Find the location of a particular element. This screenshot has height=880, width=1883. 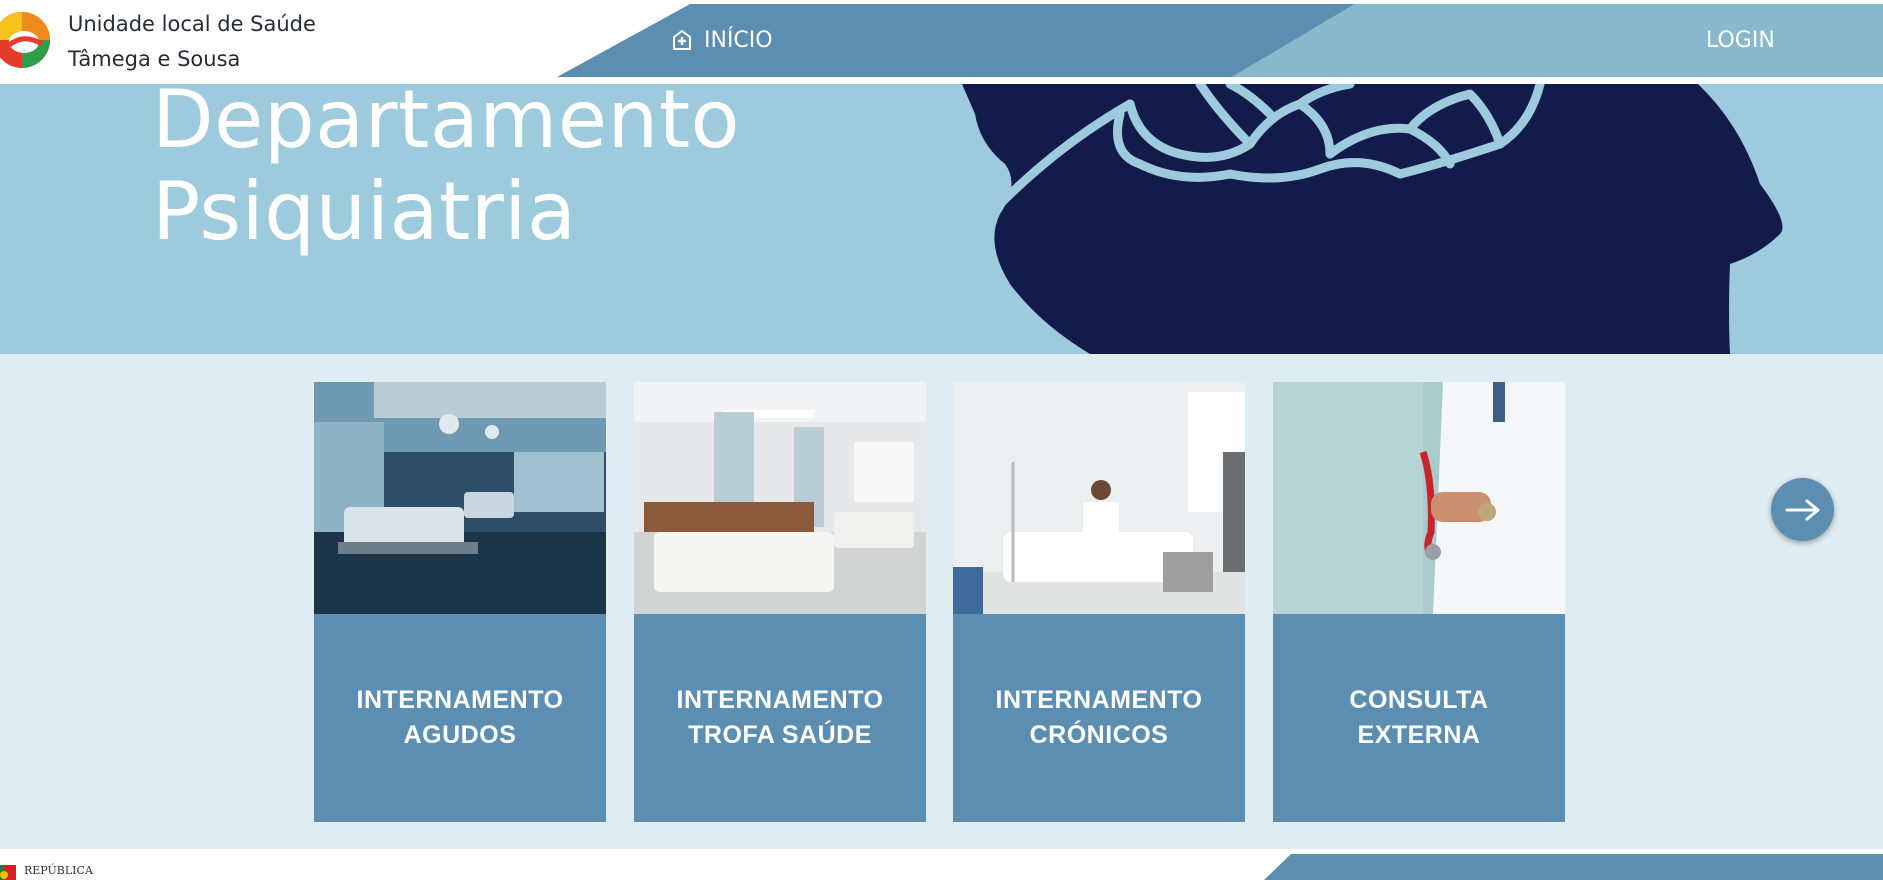

arrow-right-icon is located at coordinates (1802, 509).